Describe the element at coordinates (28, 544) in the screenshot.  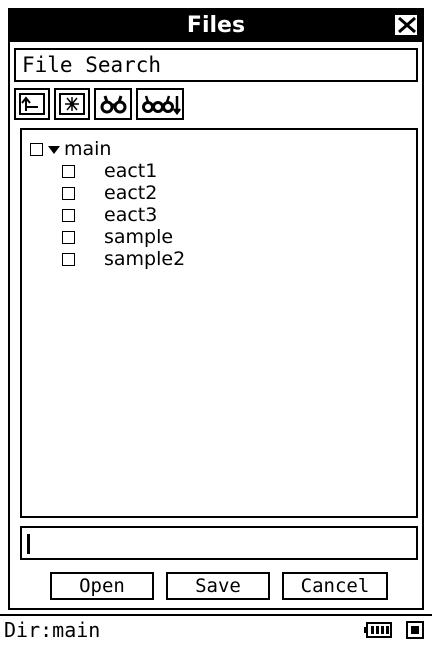
I see `text-caret` at that location.